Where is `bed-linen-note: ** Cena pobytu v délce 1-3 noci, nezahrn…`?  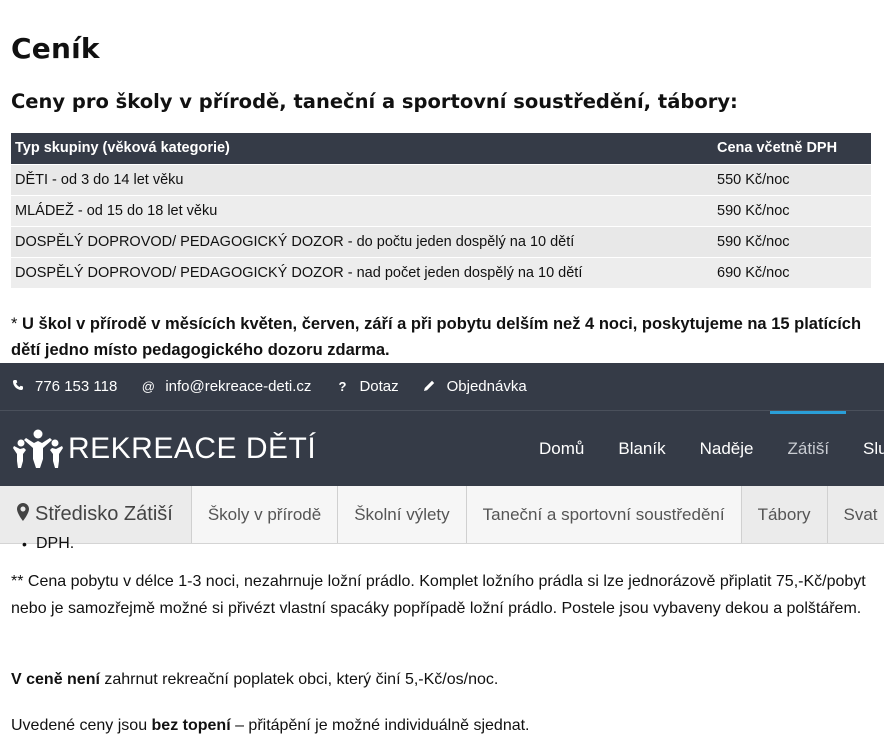
bed-linen-note: ** Cena pobytu v délce 1-3 noci, nezahrn… is located at coordinates (438, 595).